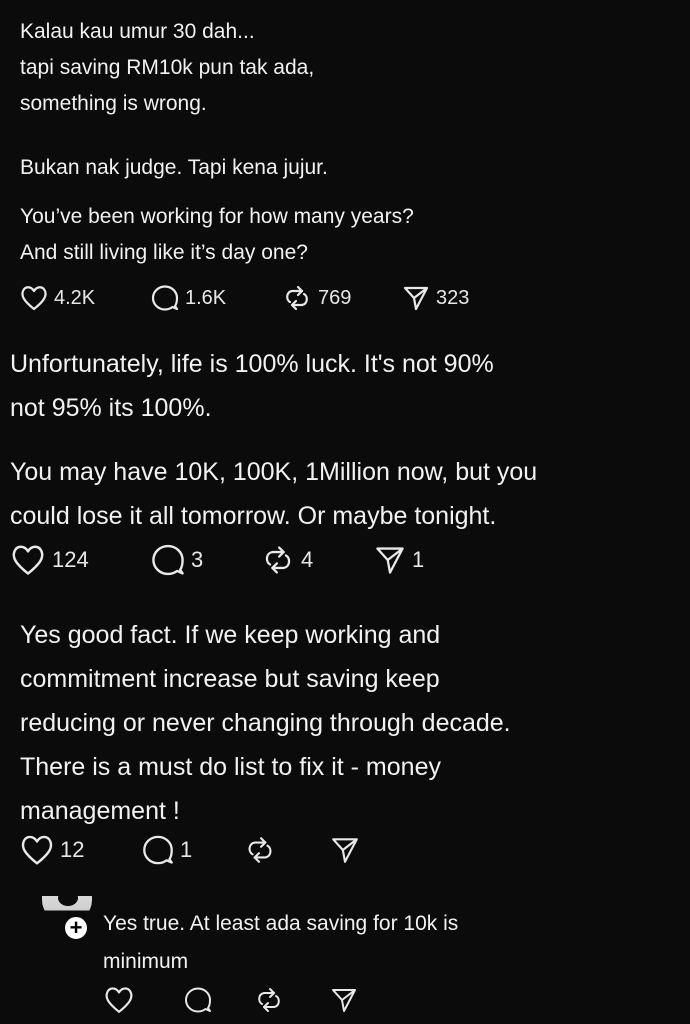 The image size is (690, 1024). What do you see at coordinates (453, 297) in the screenshot?
I see `share-count: 323` at bounding box center [453, 297].